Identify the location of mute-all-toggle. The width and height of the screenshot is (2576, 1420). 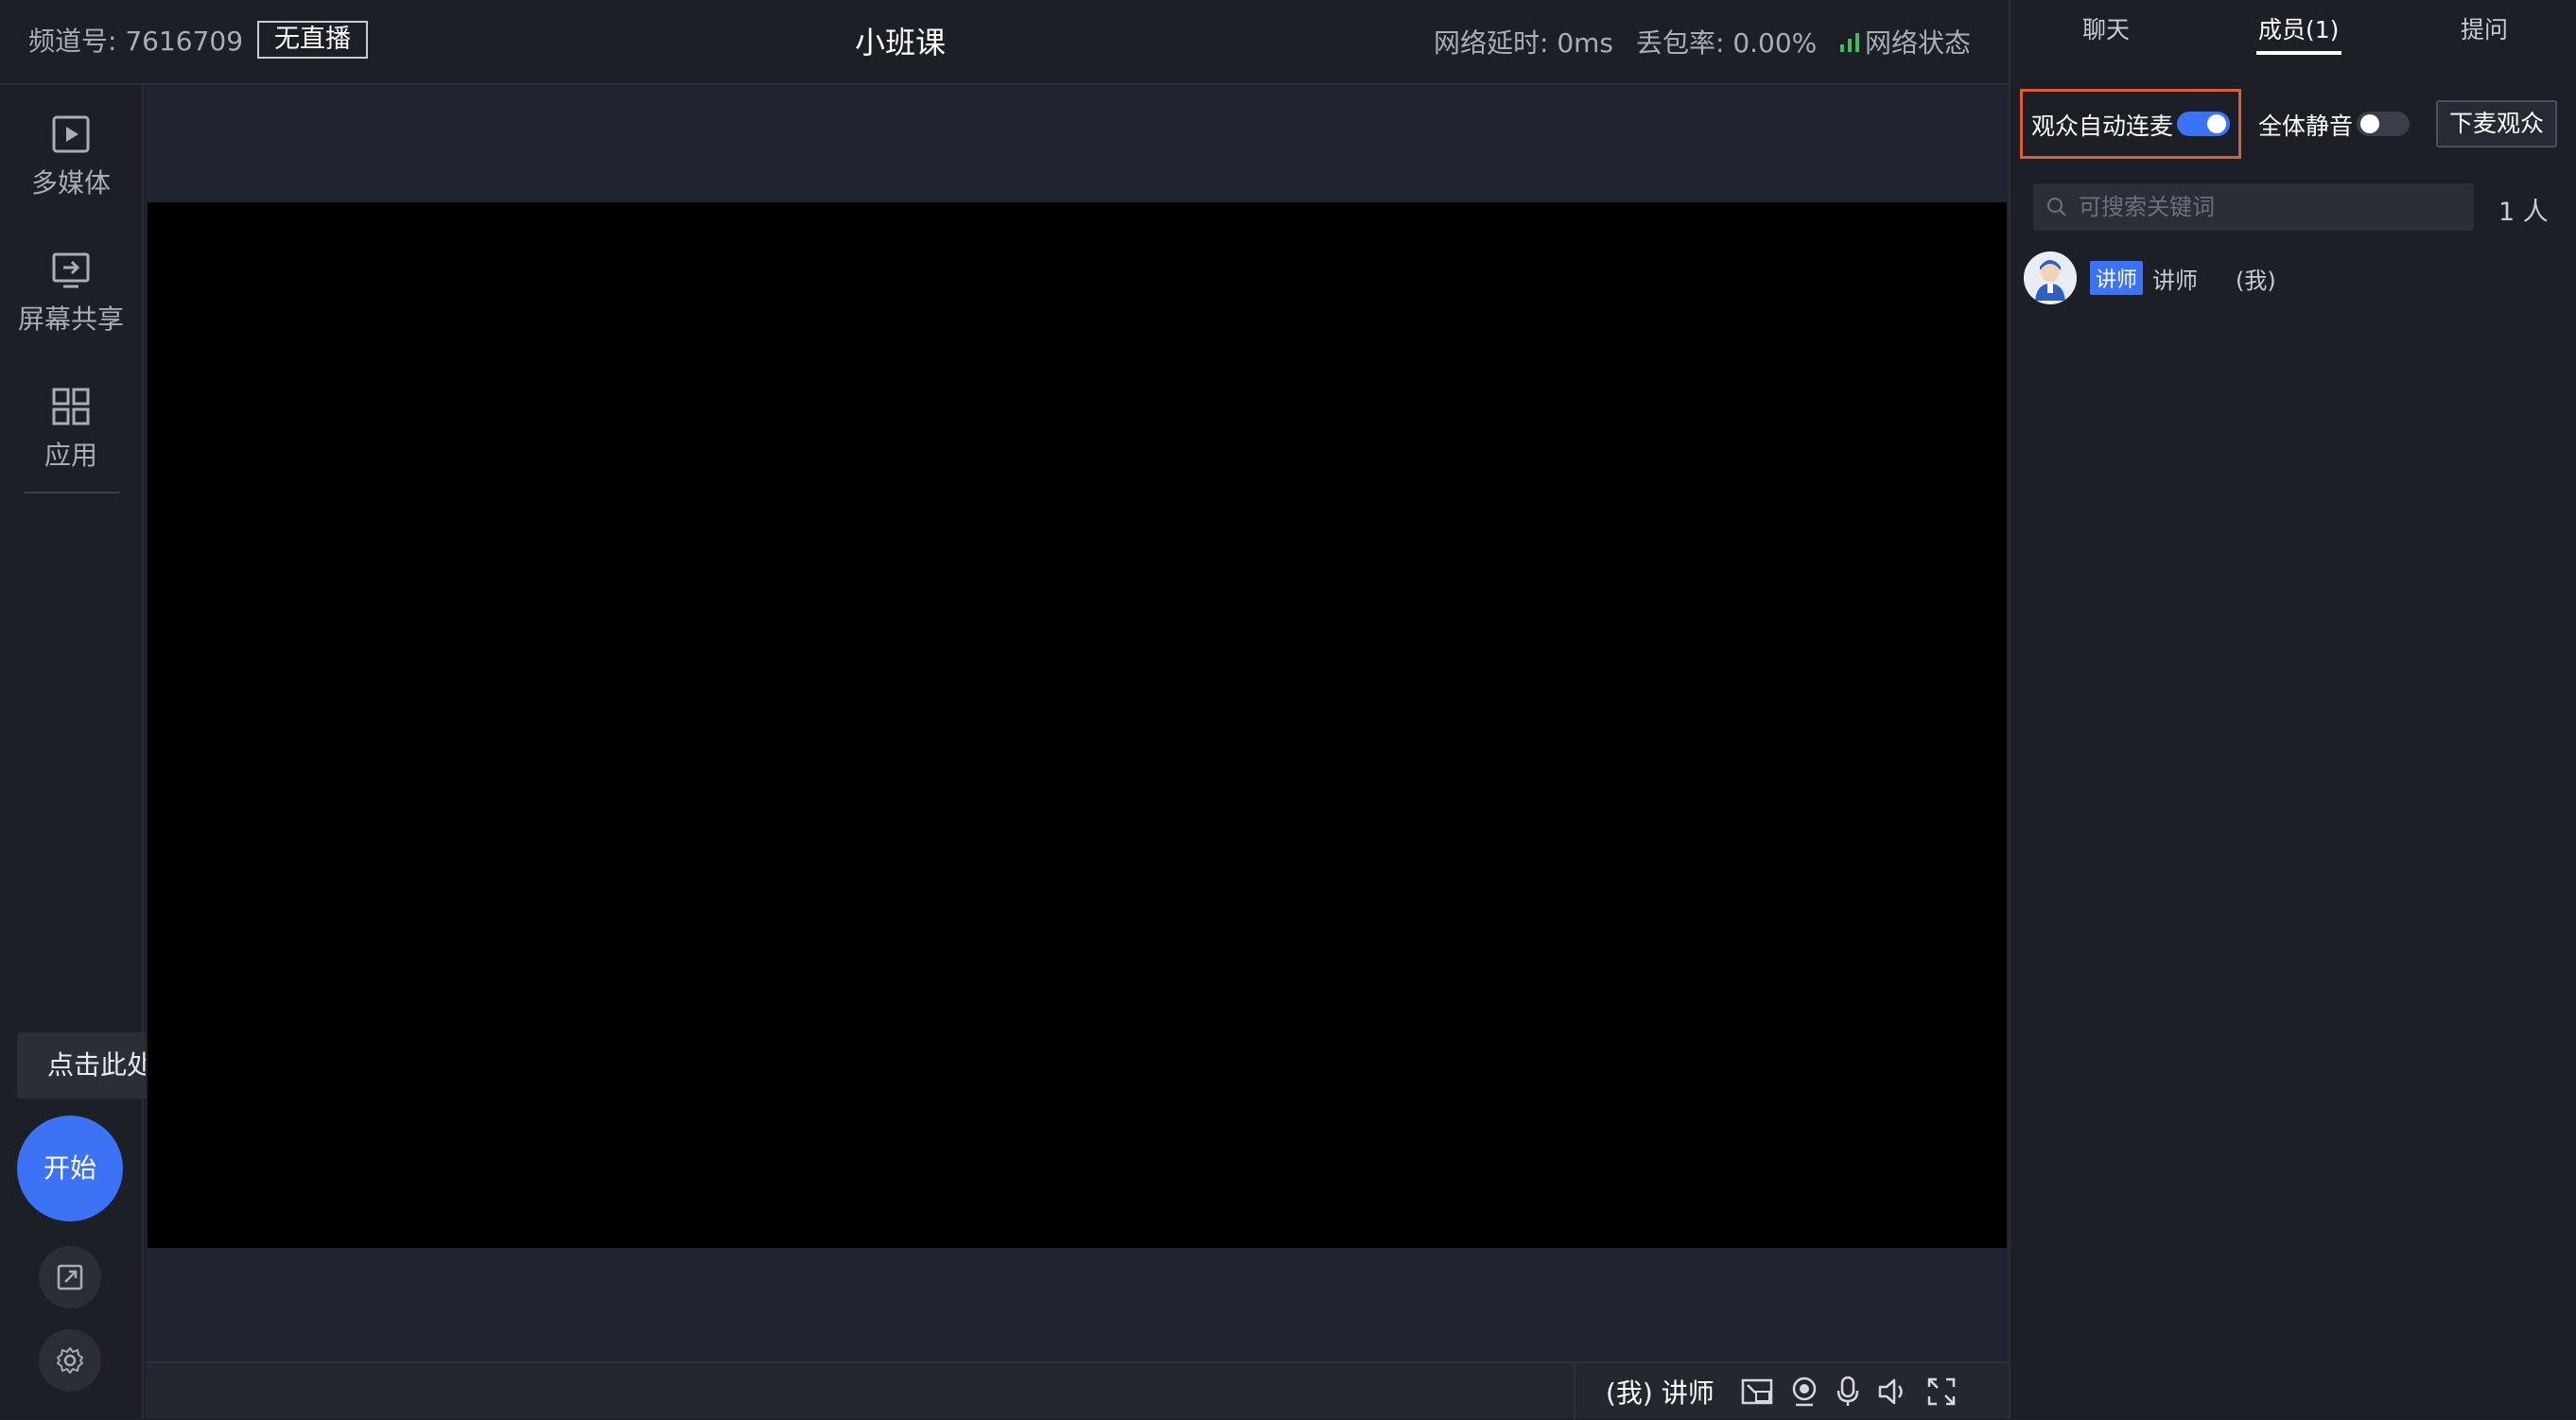
(2383, 124).